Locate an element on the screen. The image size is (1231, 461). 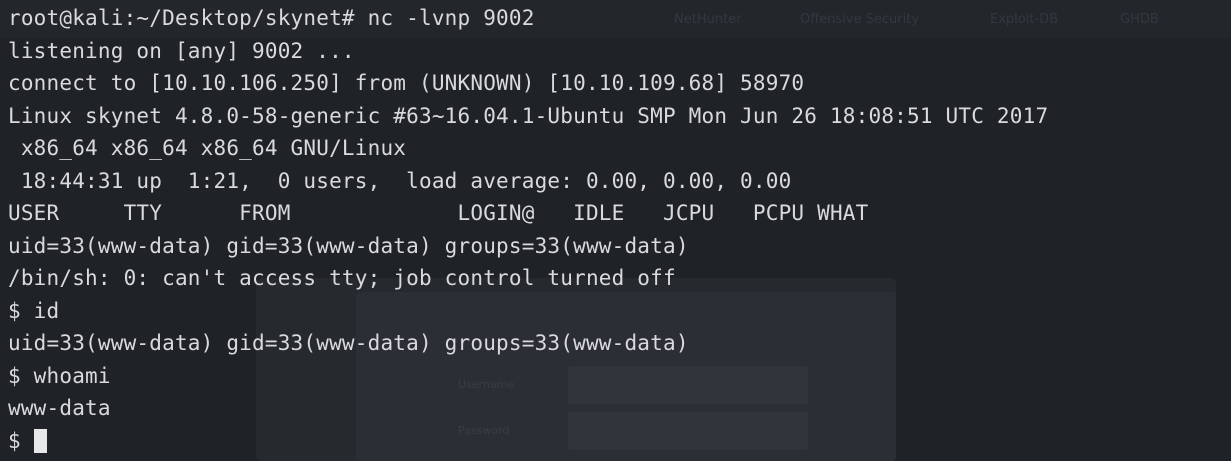
terminal-line: x86_64 x86_64 x86_64 GNU/Linux is located at coordinates (207, 148).